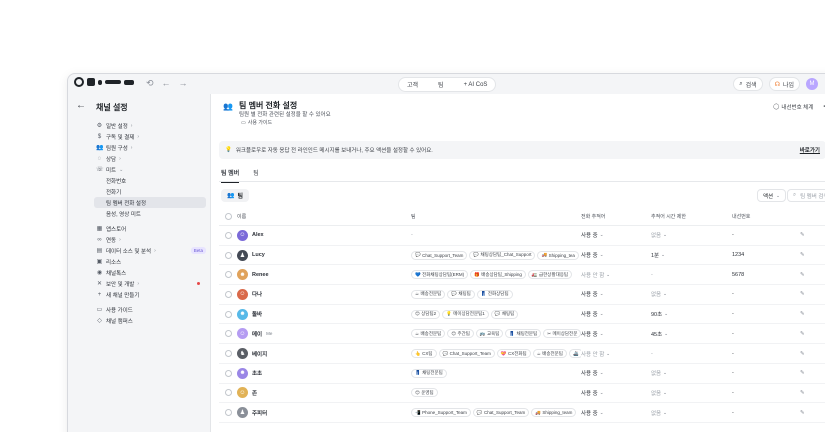 The width and height of the screenshot is (825, 432). I want to click on table-row: ☻ 초초 👖 채팅전문팀 사용 중 ⌄ 없음 ⌄ - ✎, so click(522, 374).